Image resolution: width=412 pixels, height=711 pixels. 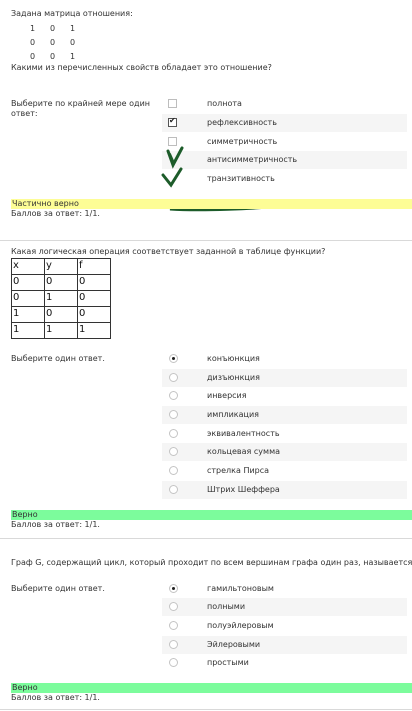 I want to click on table-row: 000, so click(x=61, y=282).